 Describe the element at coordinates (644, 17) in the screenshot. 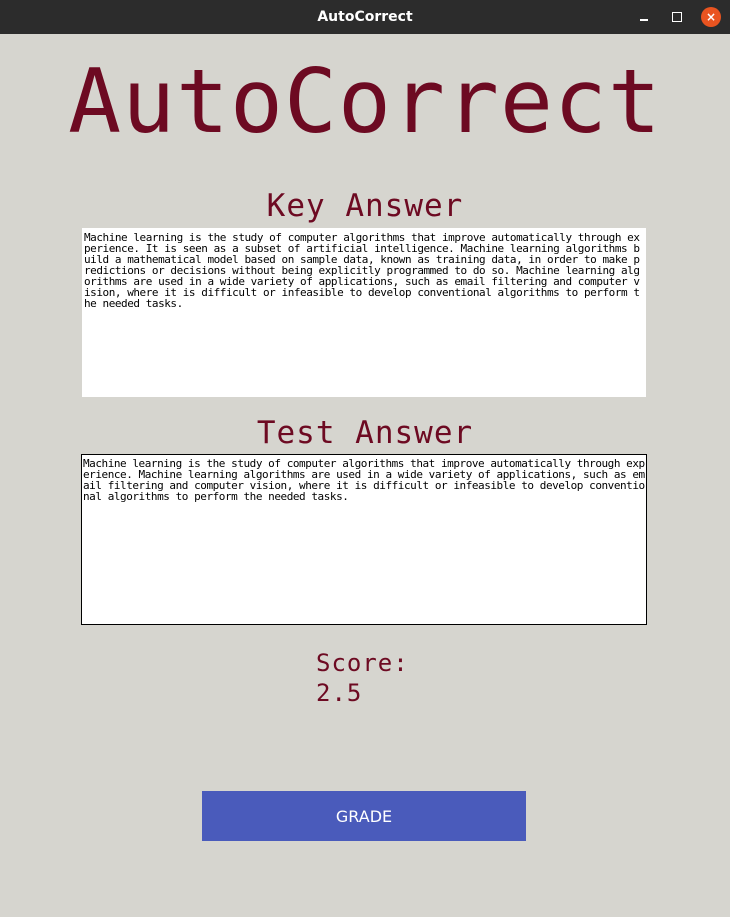

I see `minimize-icon` at that location.